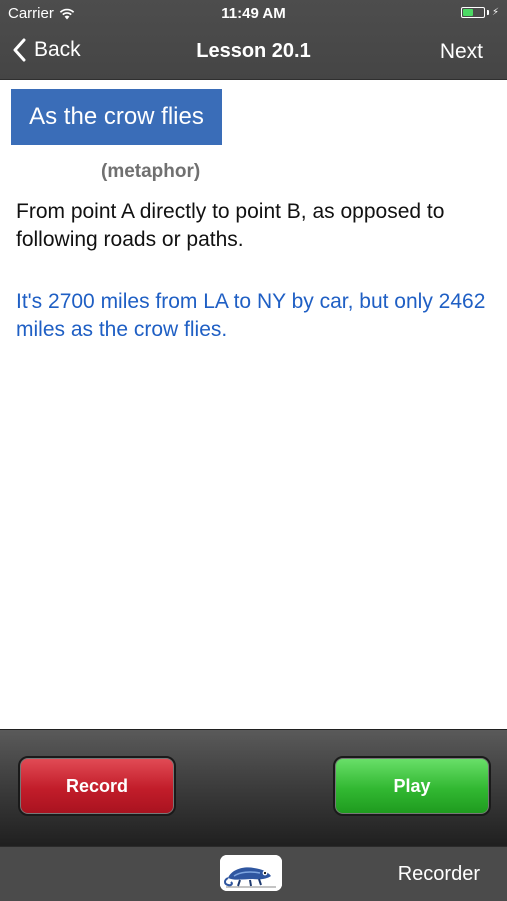 Image resolution: width=507 pixels, height=901 pixels. Describe the element at coordinates (253, 788) in the screenshot. I see `audio-controls: Record Play` at that location.